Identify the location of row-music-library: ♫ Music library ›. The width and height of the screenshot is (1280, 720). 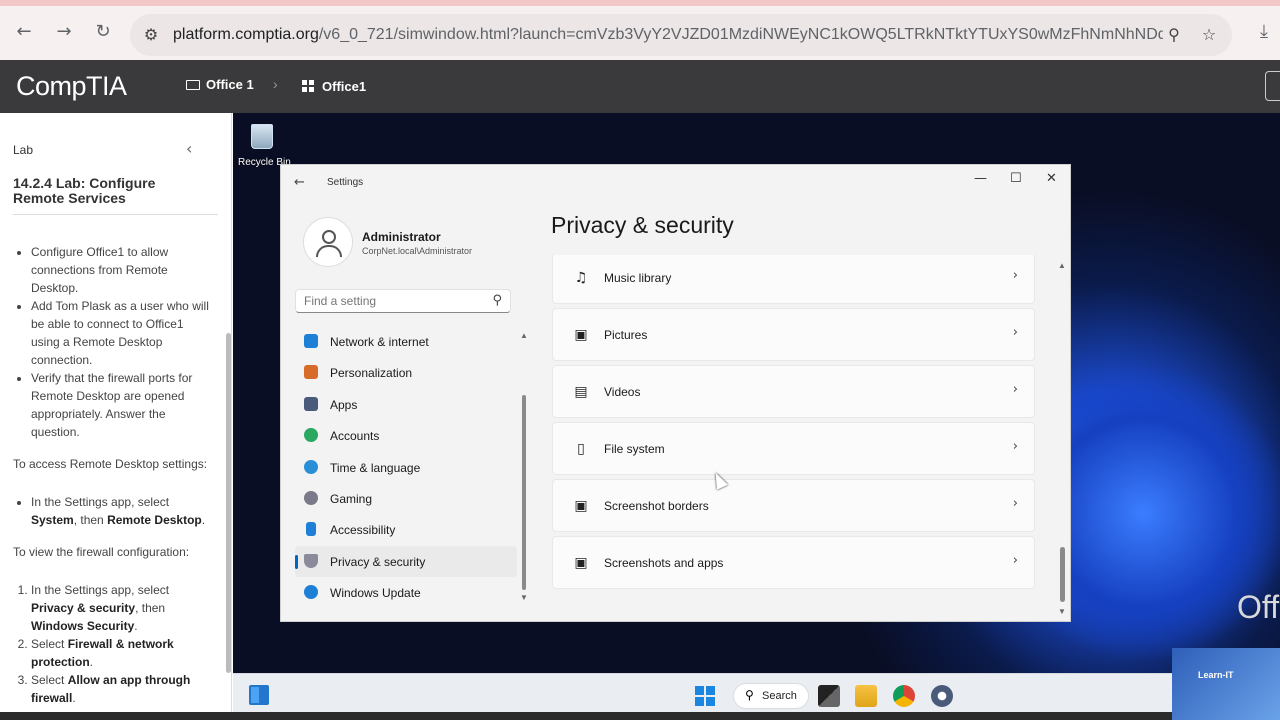
(793, 279).